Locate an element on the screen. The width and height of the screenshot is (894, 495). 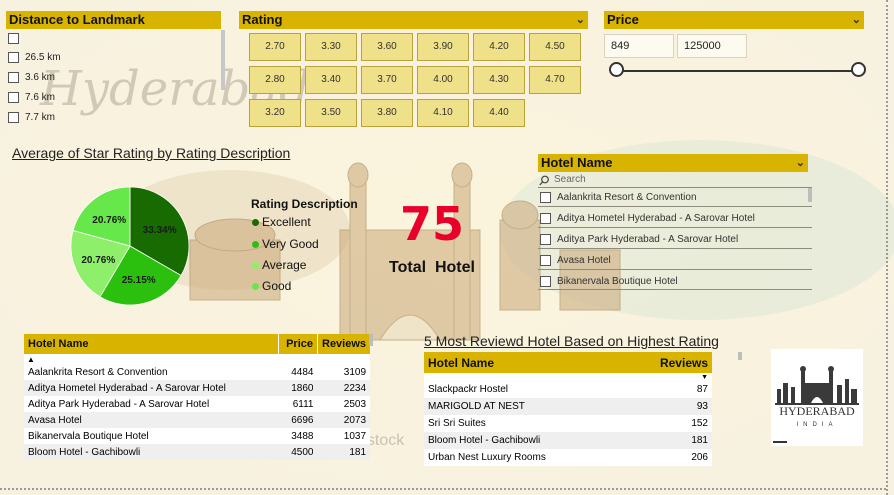
rating-tile: 4.10 is located at coordinates (443, 113).